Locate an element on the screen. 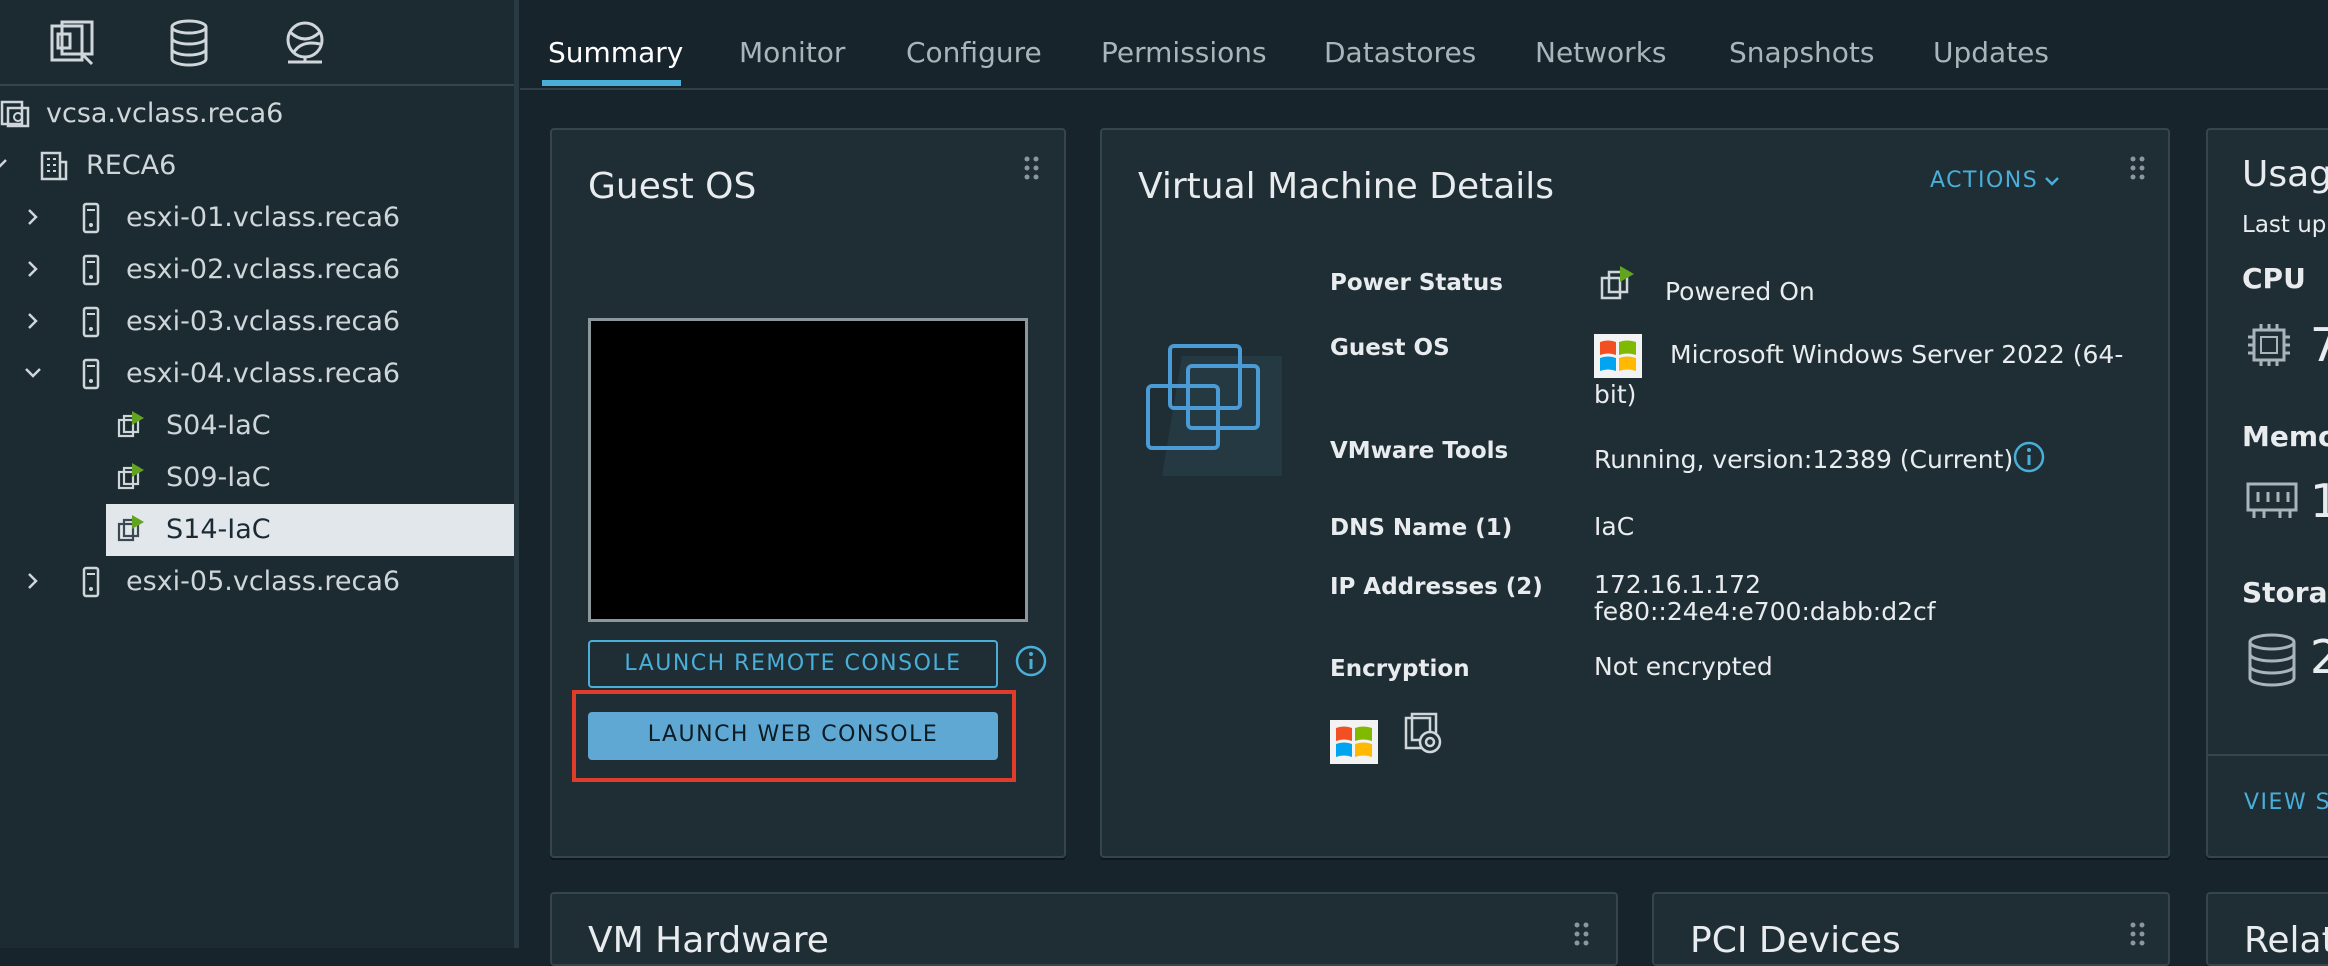 The height and width of the screenshot is (966, 2328). memory-usage-value: 1 is located at coordinates (2319, 501).